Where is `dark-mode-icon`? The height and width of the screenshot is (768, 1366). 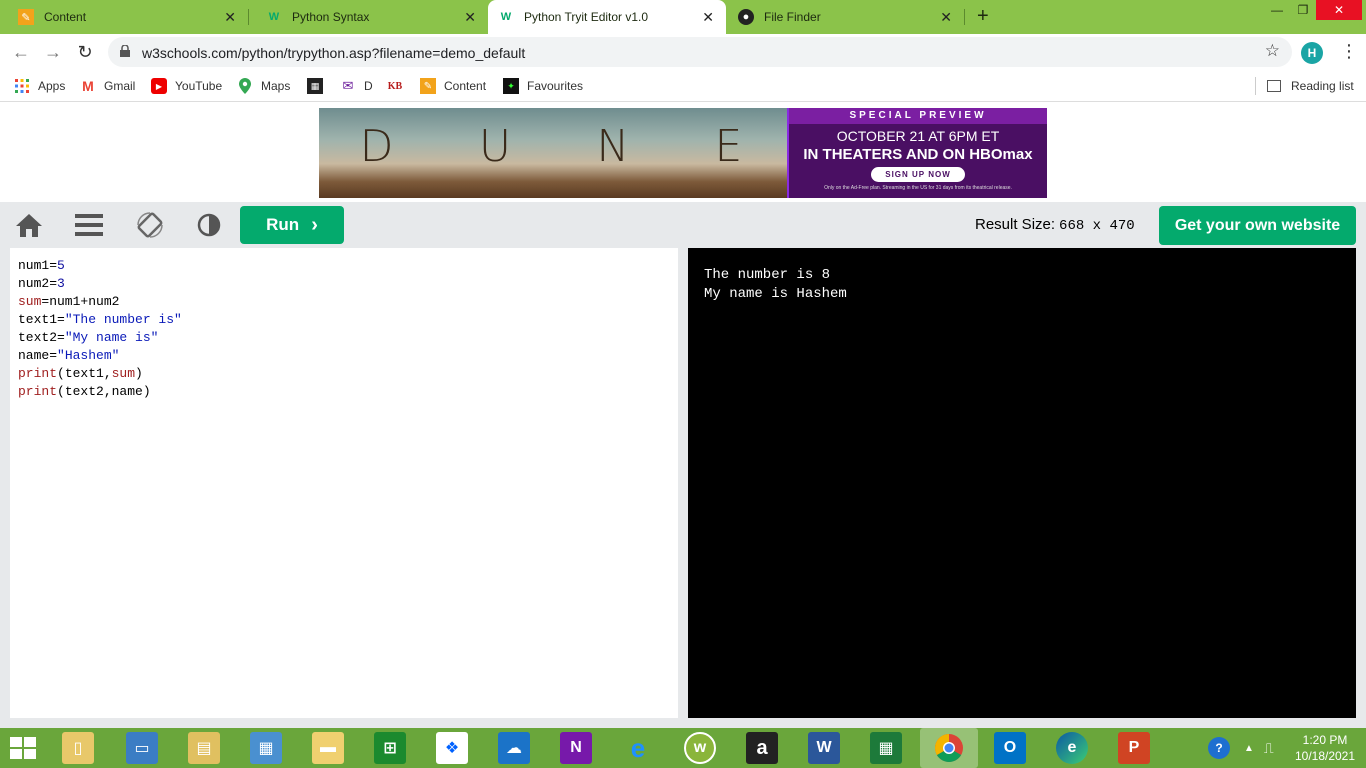
dark-mode-icon is located at coordinates (209, 225).